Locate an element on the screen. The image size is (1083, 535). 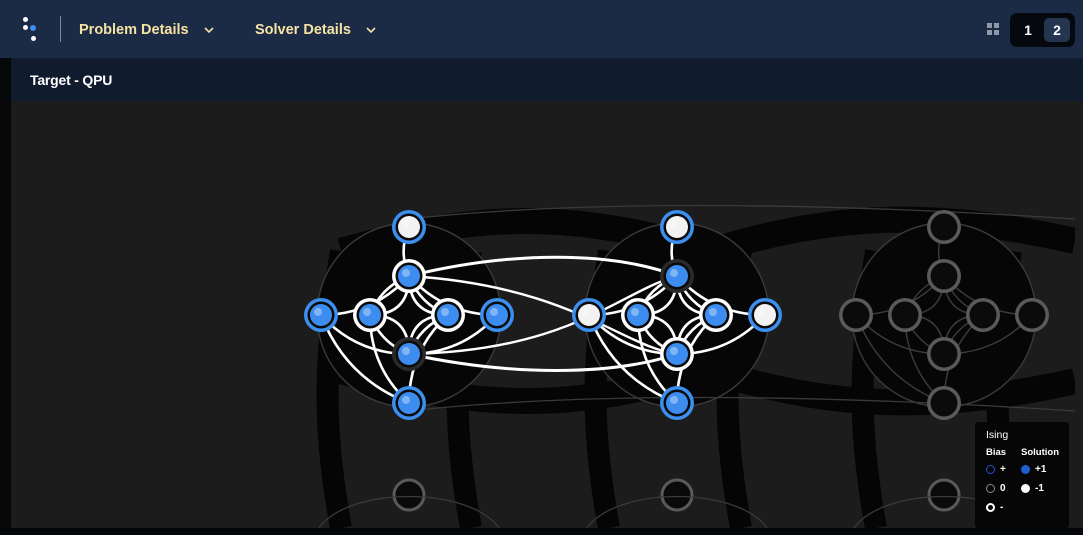
panel-header: Target - QPU is located at coordinates (547, 79).